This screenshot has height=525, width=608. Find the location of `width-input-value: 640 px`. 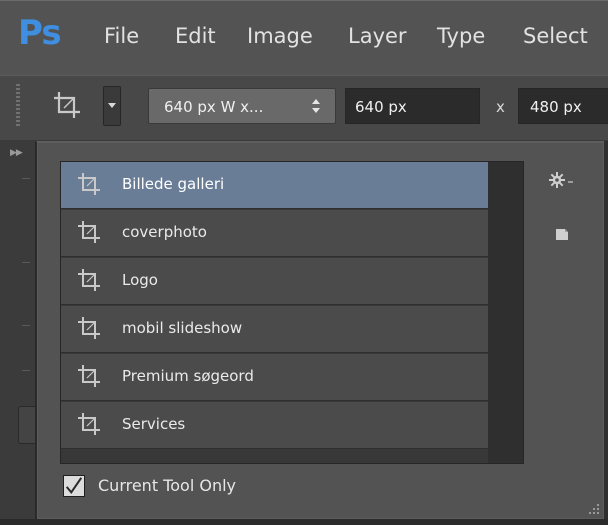

width-input-value: 640 px is located at coordinates (381, 107).